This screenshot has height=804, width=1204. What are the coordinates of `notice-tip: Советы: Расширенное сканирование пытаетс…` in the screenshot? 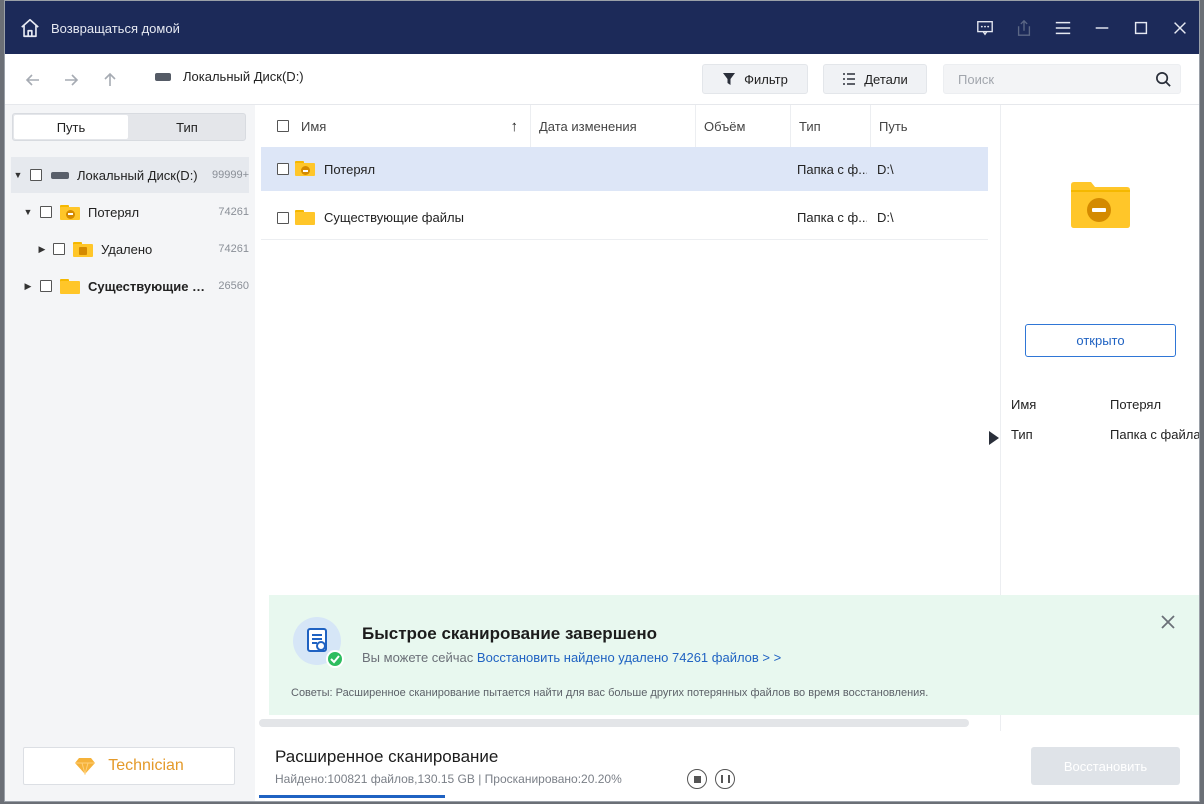 It's located at (610, 693).